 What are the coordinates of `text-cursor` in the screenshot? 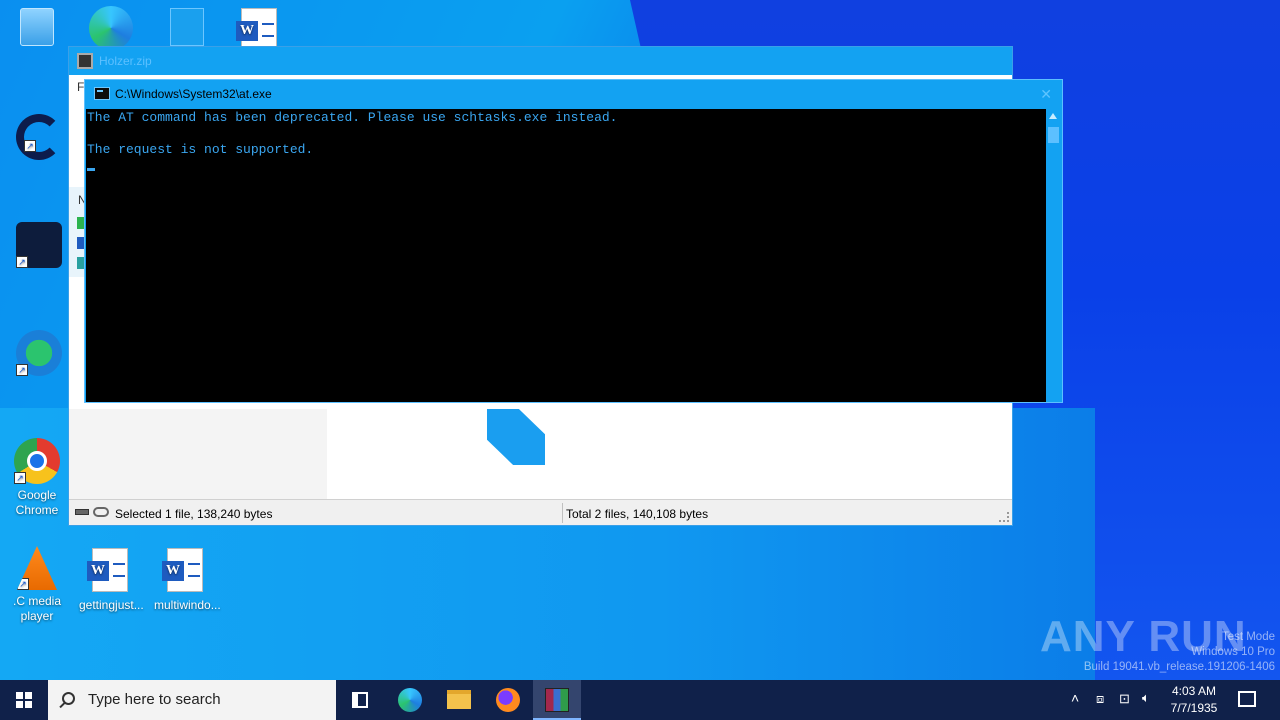 It's located at (91, 169).